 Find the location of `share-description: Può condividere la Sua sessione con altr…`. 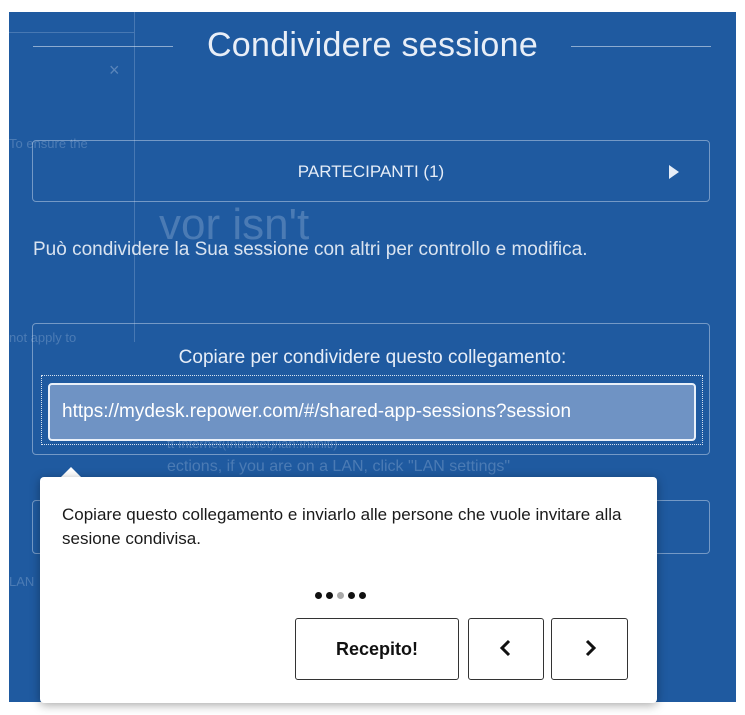

share-description: Può condividere la Sua sessione con altr… is located at coordinates (310, 249).